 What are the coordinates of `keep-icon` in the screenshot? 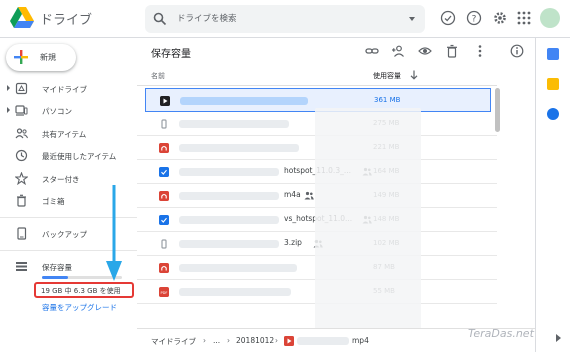 It's located at (553, 84).